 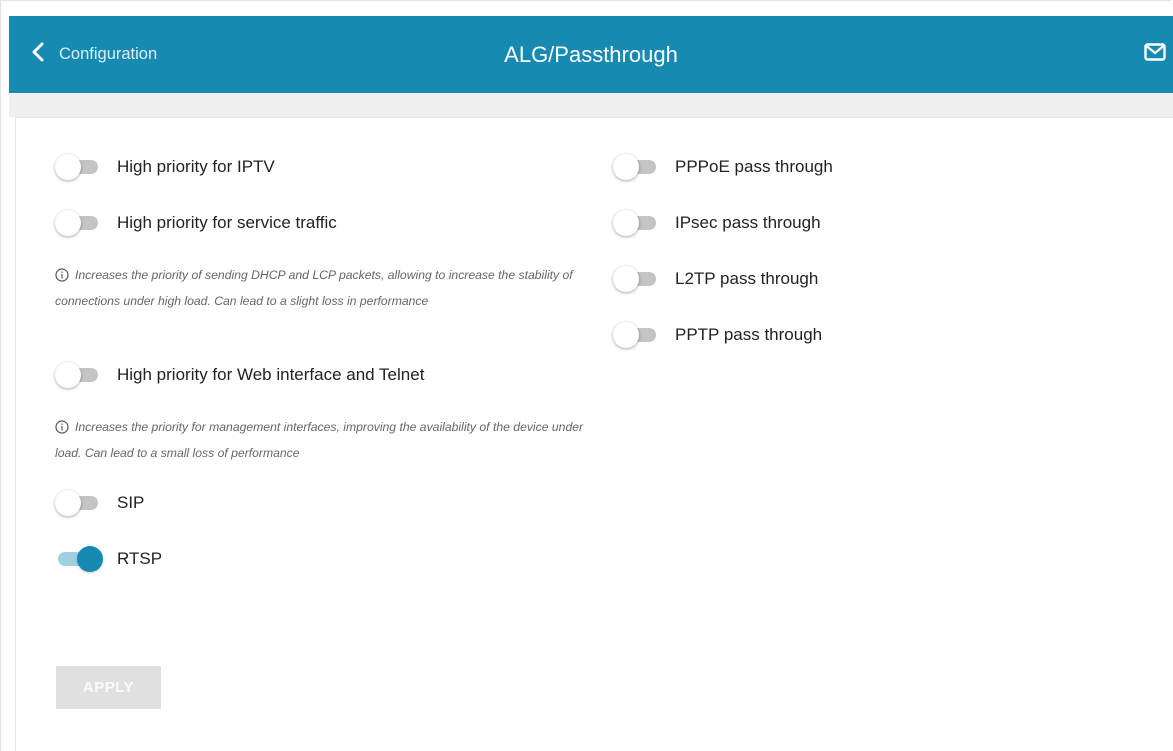 I want to click on header-shadow-band, so click(x=591, y=105).